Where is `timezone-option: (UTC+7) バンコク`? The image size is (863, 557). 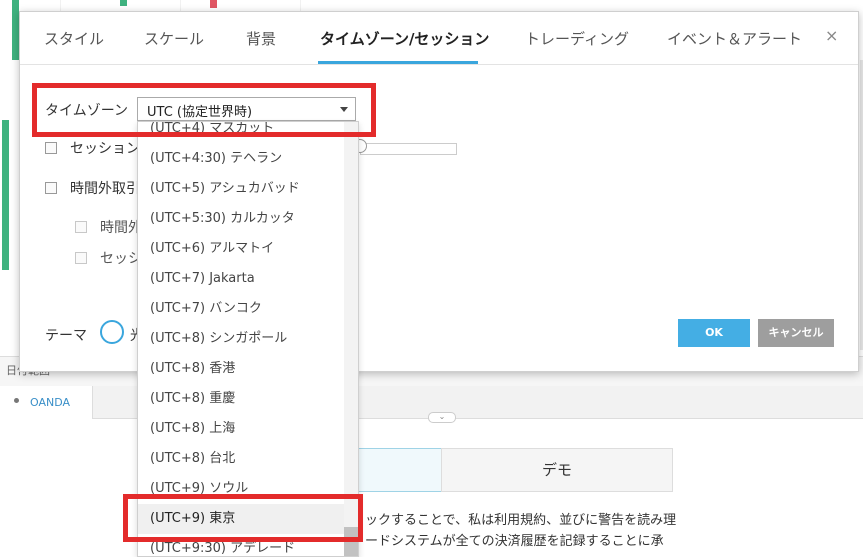
timezone-option: (UTC+7) バンコク is located at coordinates (241, 309).